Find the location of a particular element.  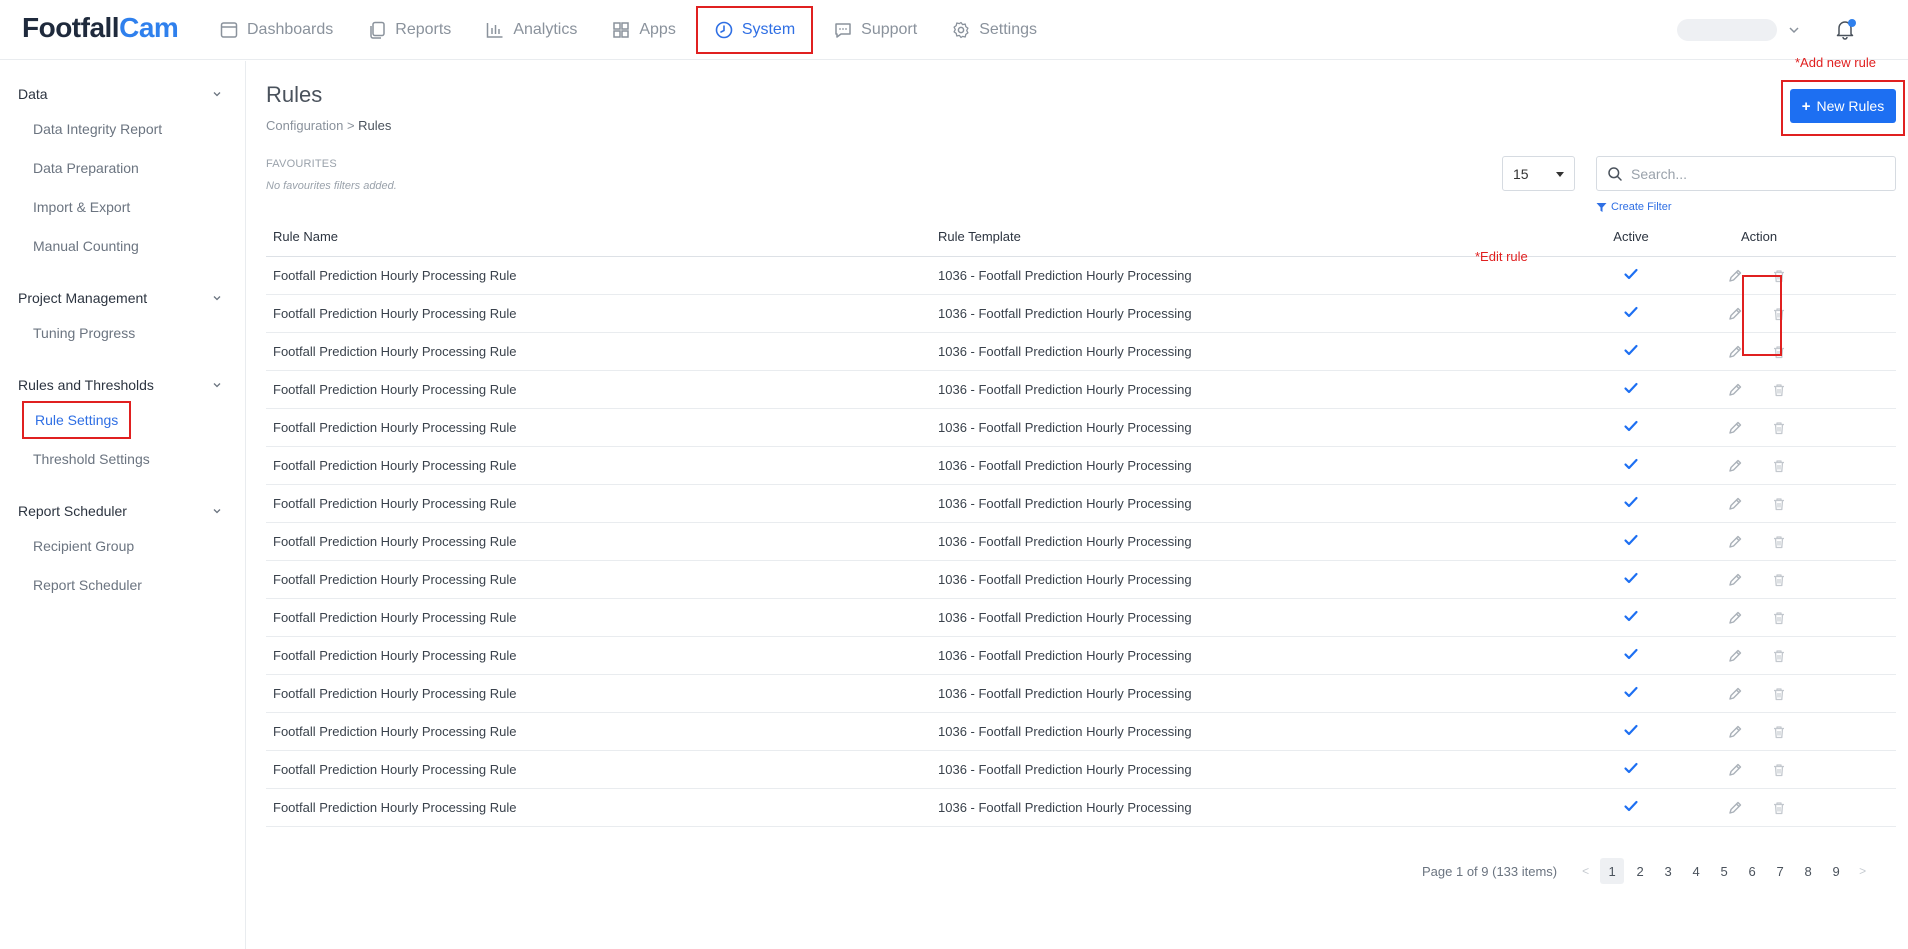

sidebar-group-rules-and-thresholds: Rules and Thresholds is located at coordinates (122, 385).